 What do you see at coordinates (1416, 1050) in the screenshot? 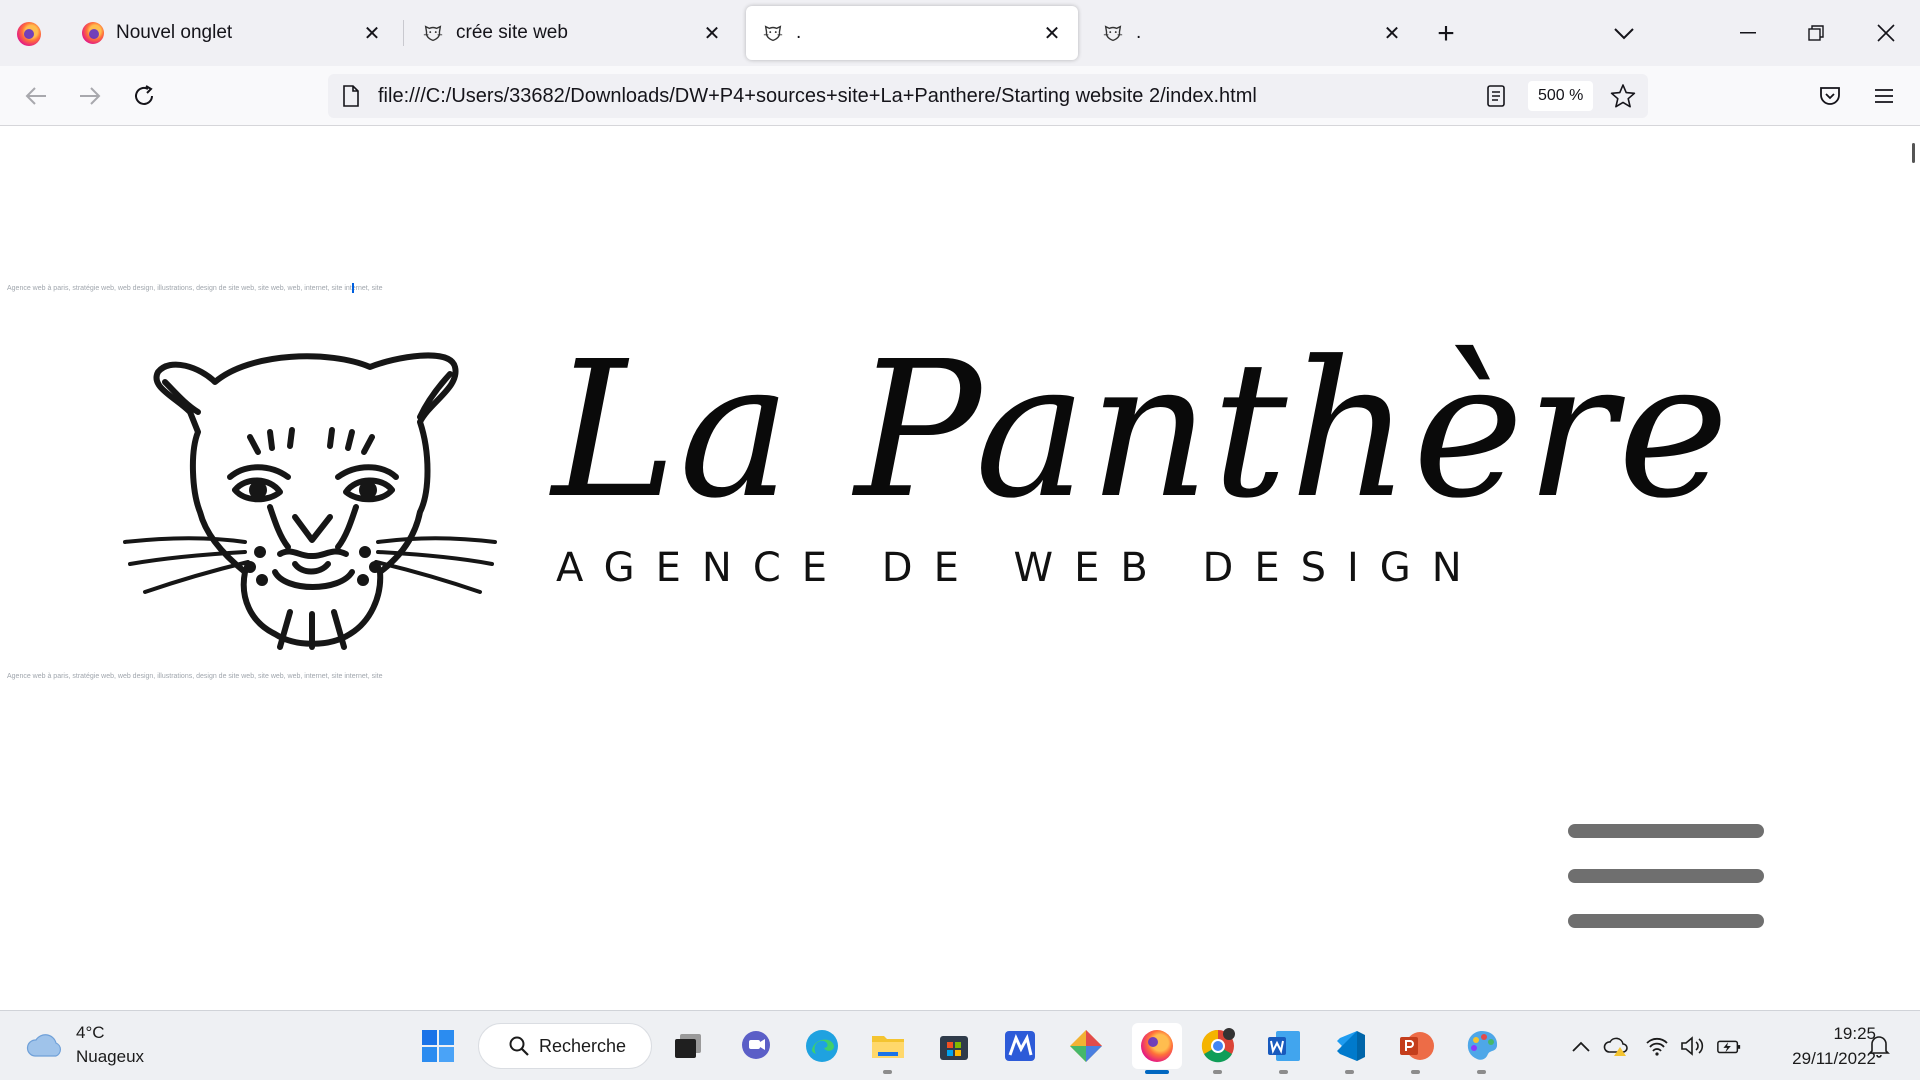
I see `powerpoint-button` at bounding box center [1416, 1050].